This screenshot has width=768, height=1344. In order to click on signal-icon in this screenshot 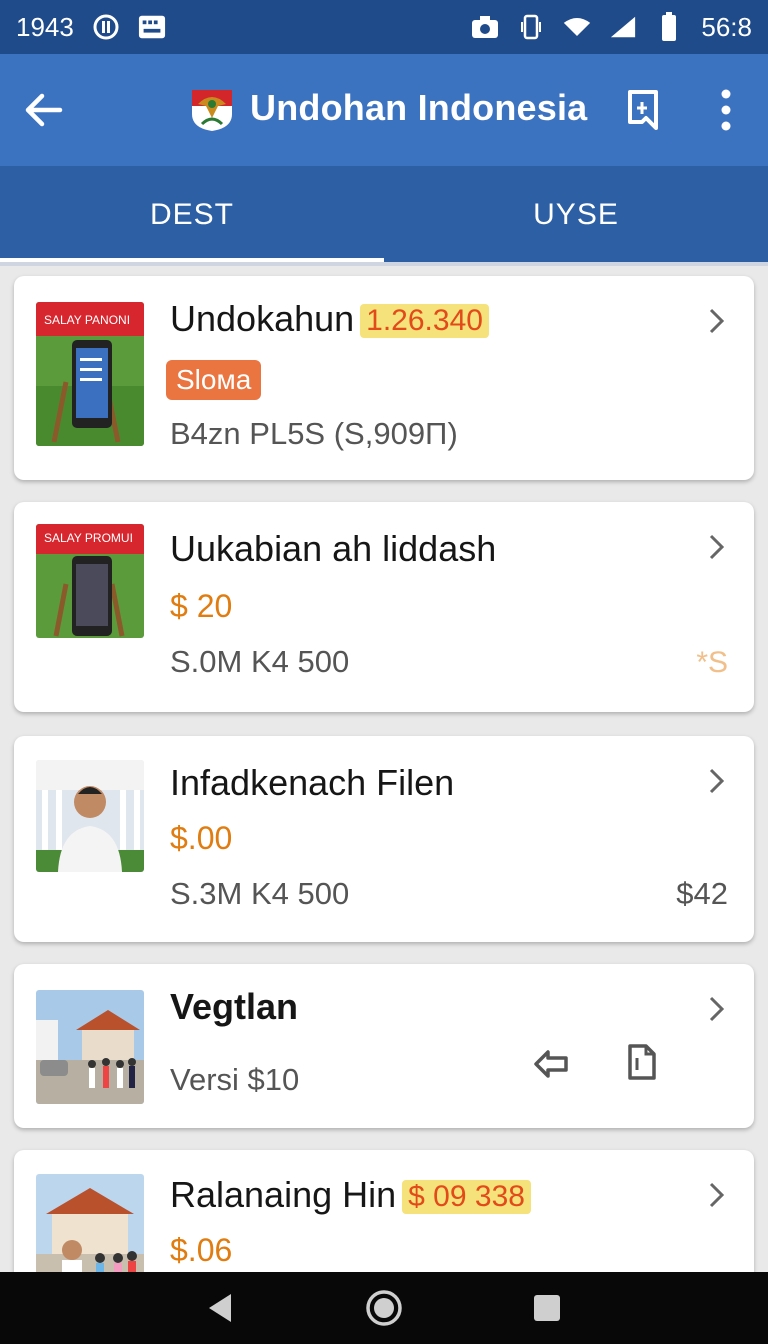, I will do `click(623, 27)`.